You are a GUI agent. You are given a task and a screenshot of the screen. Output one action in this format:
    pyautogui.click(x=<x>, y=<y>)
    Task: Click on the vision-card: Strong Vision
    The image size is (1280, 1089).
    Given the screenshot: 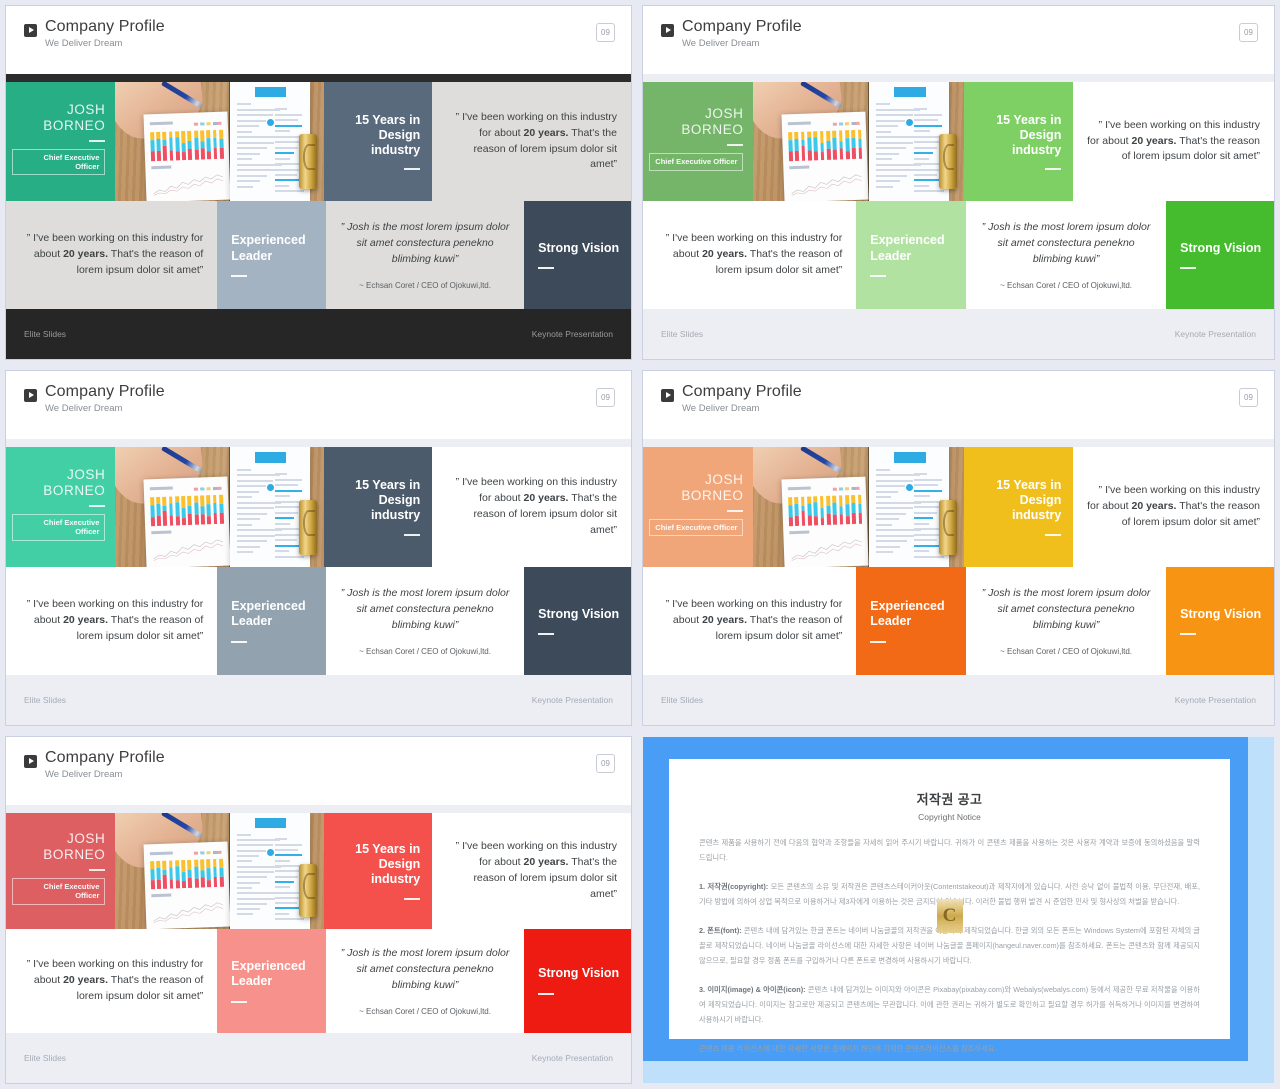 What is the action you would take?
    pyautogui.click(x=577, y=980)
    